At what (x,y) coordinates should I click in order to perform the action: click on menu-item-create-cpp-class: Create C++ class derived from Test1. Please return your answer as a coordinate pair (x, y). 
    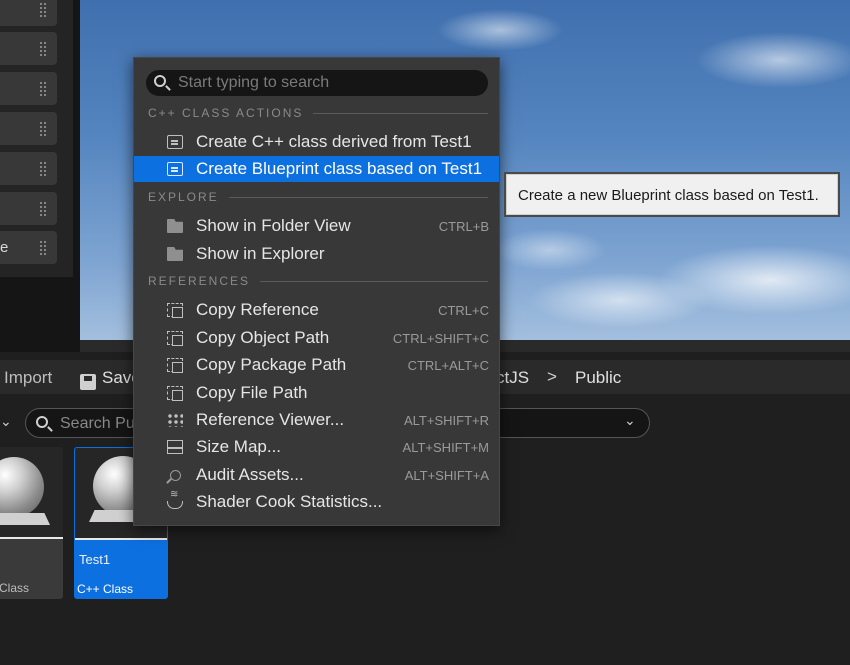
    Looking at the image, I should click on (316, 142).